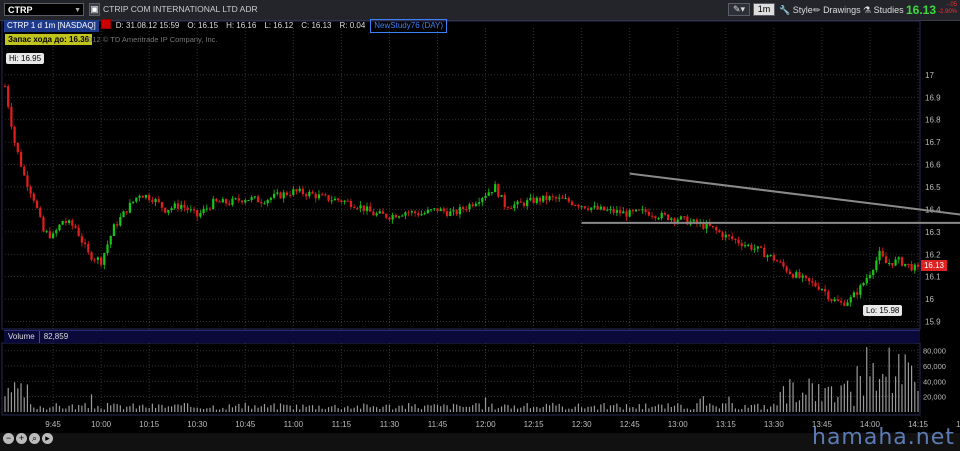  What do you see at coordinates (794, 194) in the screenshot?
I see `trendline` at bounding box center [794, 194].